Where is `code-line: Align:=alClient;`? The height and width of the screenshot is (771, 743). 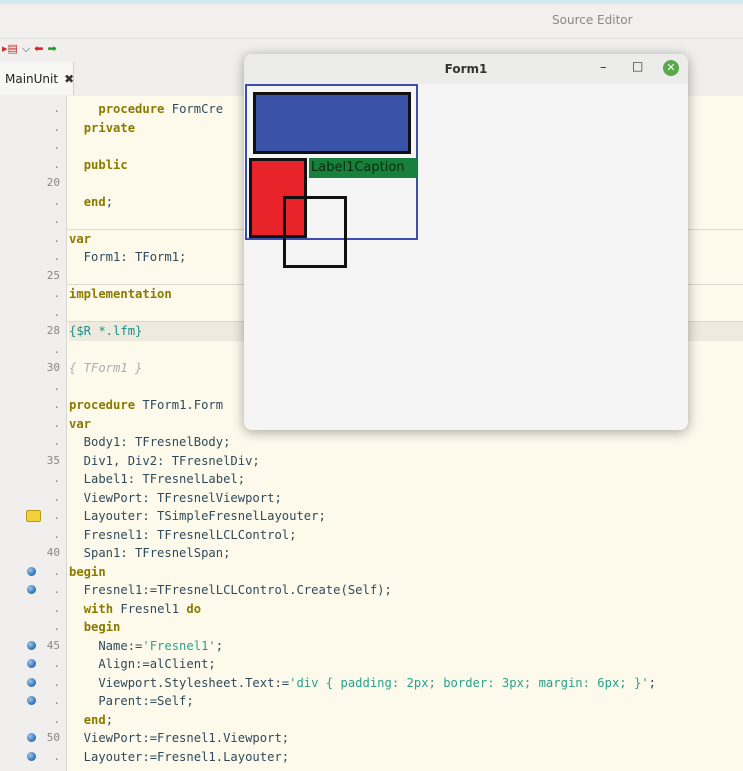 code-line: Align:=alClient; is located at coordinates (406, 664).